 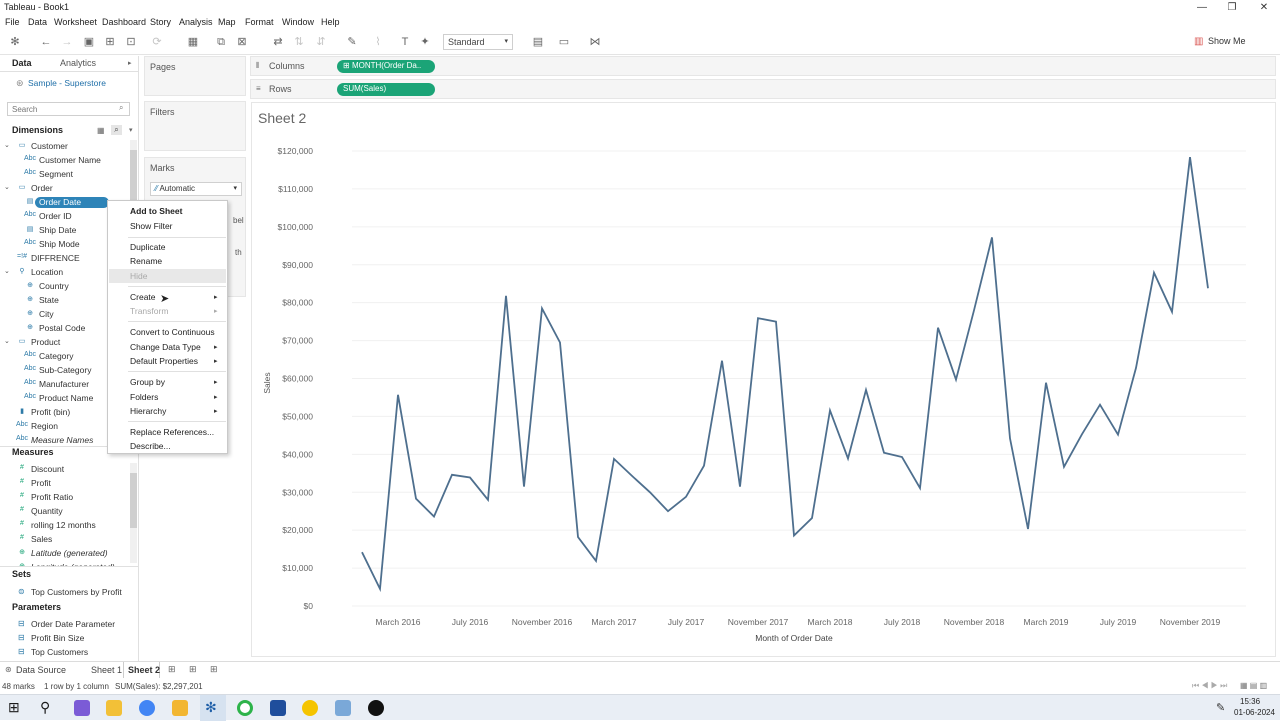 I want to click on menu-dashboard: Dashboard, so click(x=124, y=22).